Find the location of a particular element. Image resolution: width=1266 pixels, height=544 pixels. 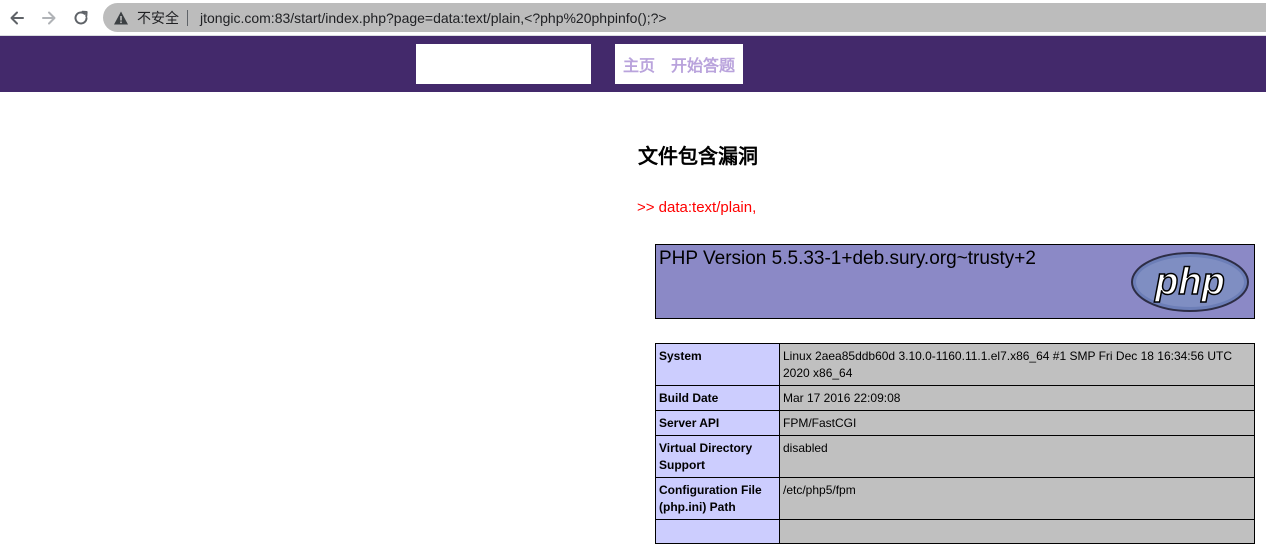

main-nav: 主页 开始答题 is located at coordinates (679, 64).